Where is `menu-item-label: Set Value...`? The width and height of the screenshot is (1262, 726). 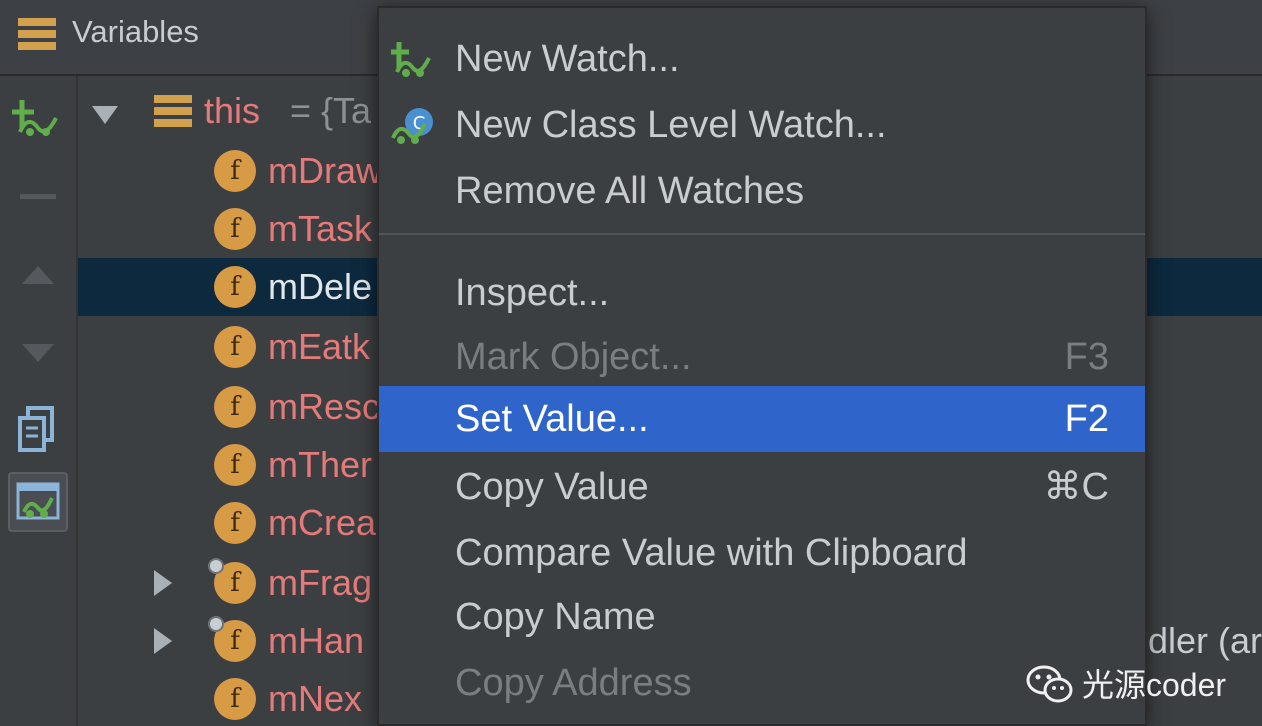 menu-item-label: Set Value... is located at coordinates (552, 419).